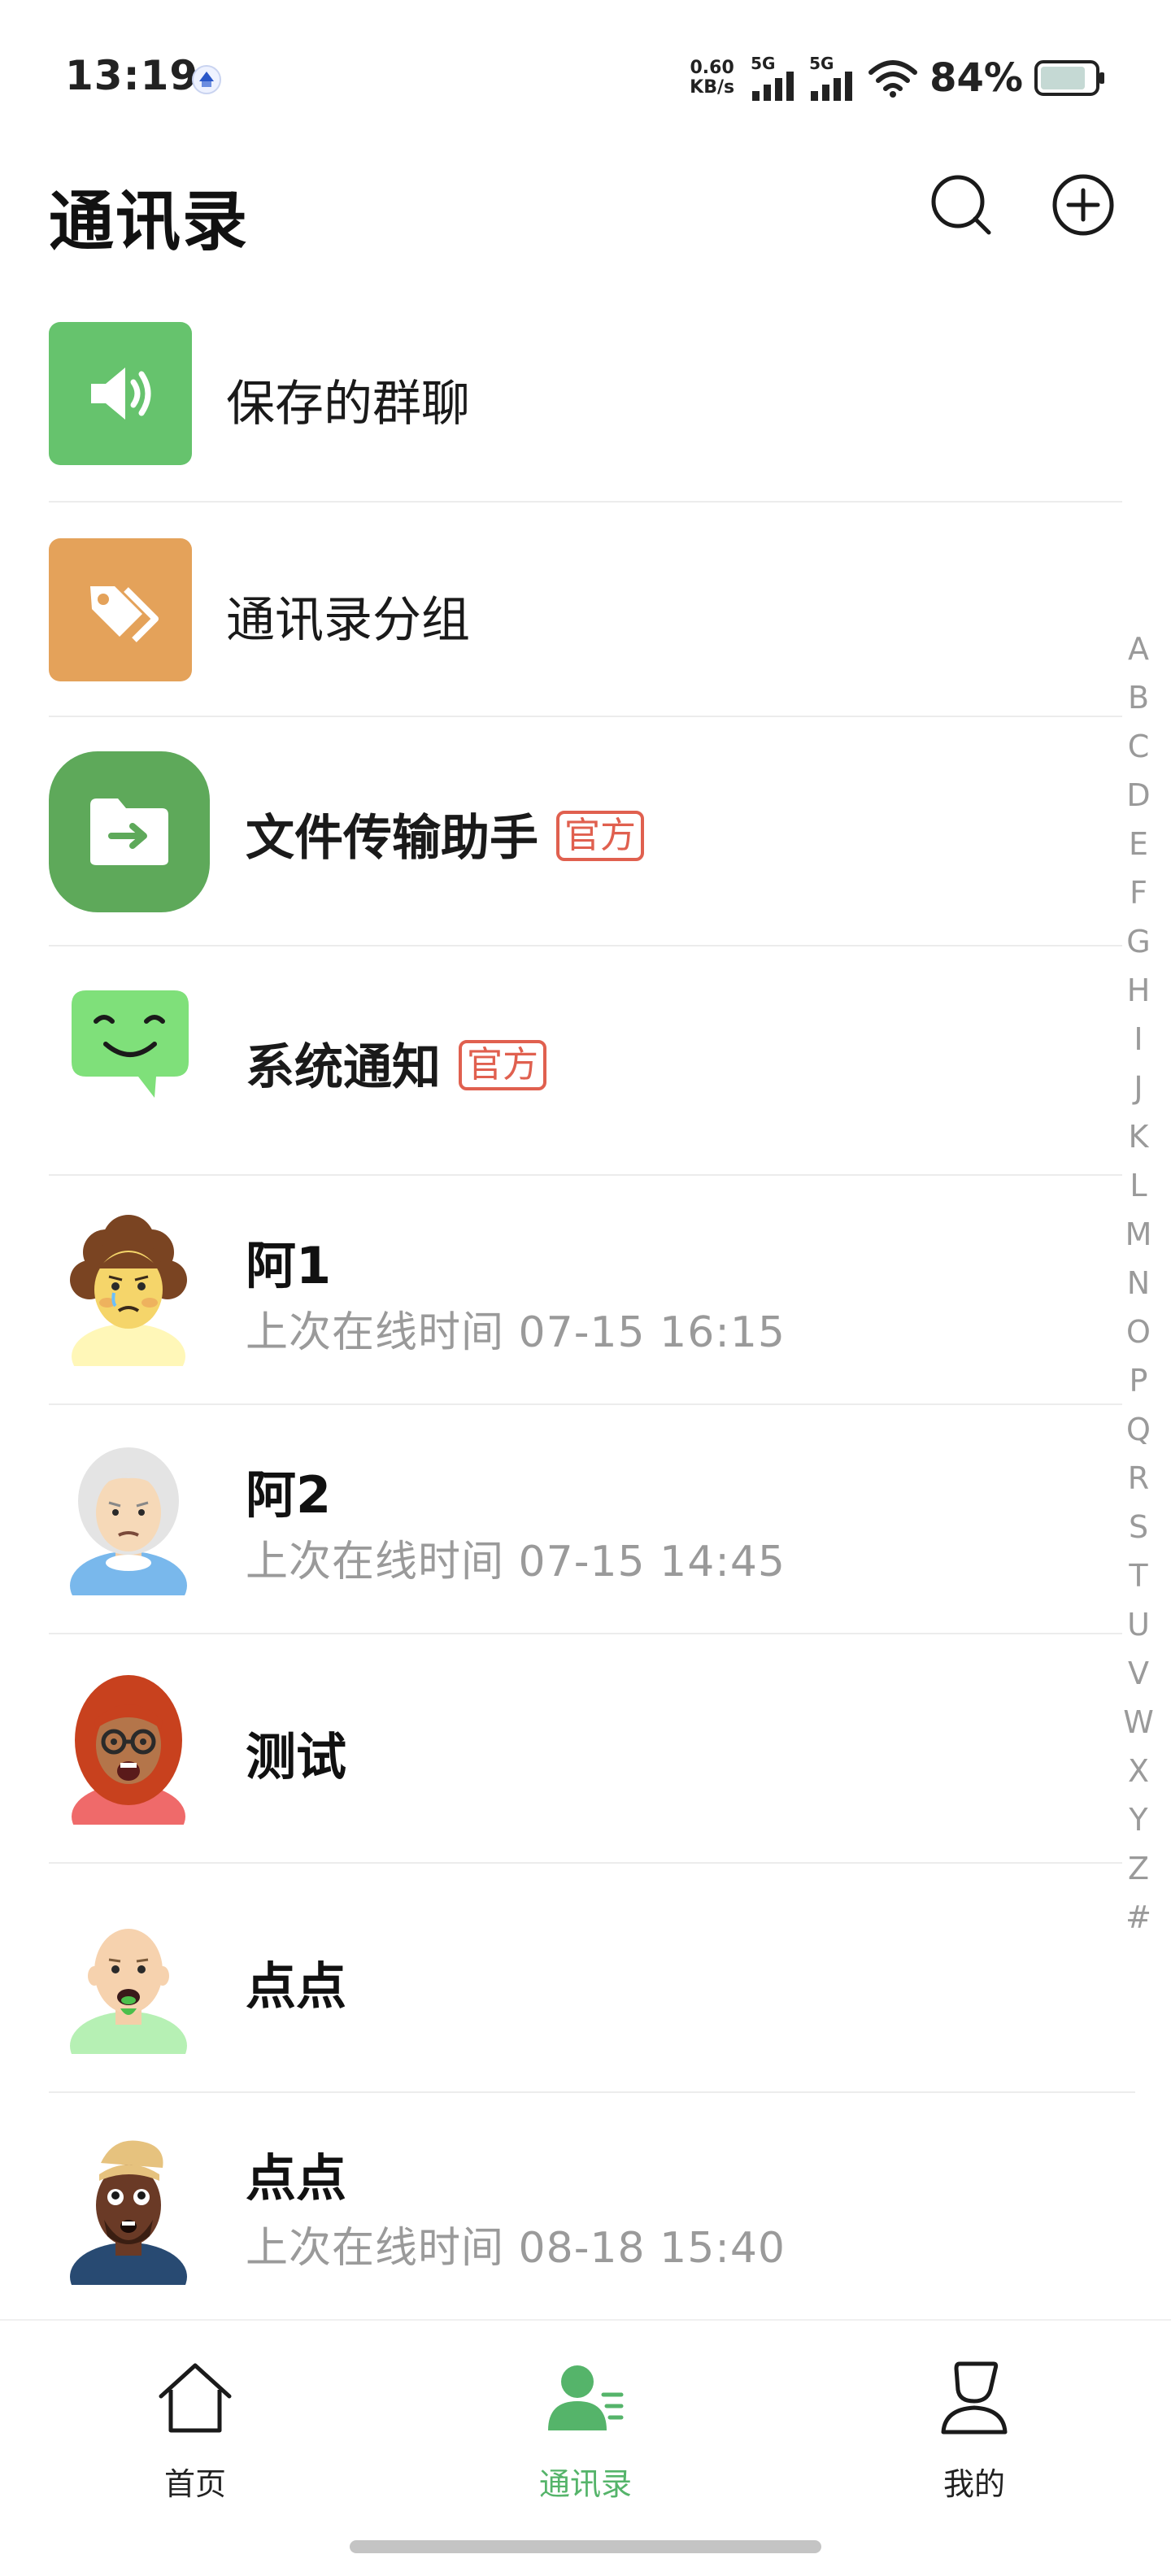 This screenshot has height=2576, width=1171. What do you see at coordinates (712, 88) in the screenshot?
I see `net-speed-unit: KB/s` at bounding box center [712, 88].